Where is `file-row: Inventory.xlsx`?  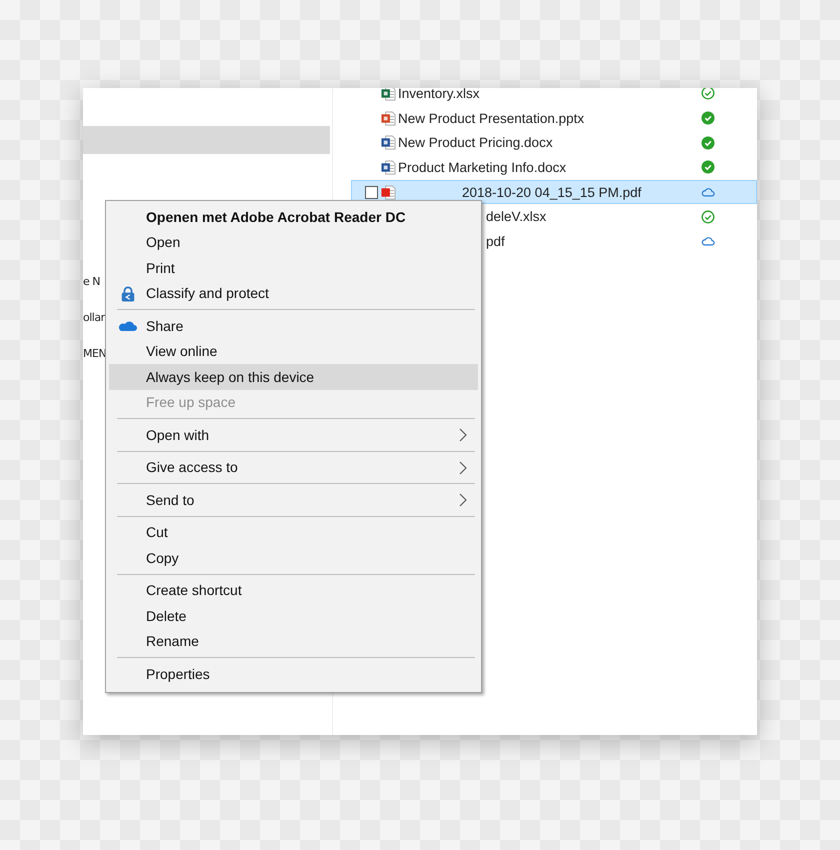 file-row: Inventory.xlsx is located at coordinates (554, 97).